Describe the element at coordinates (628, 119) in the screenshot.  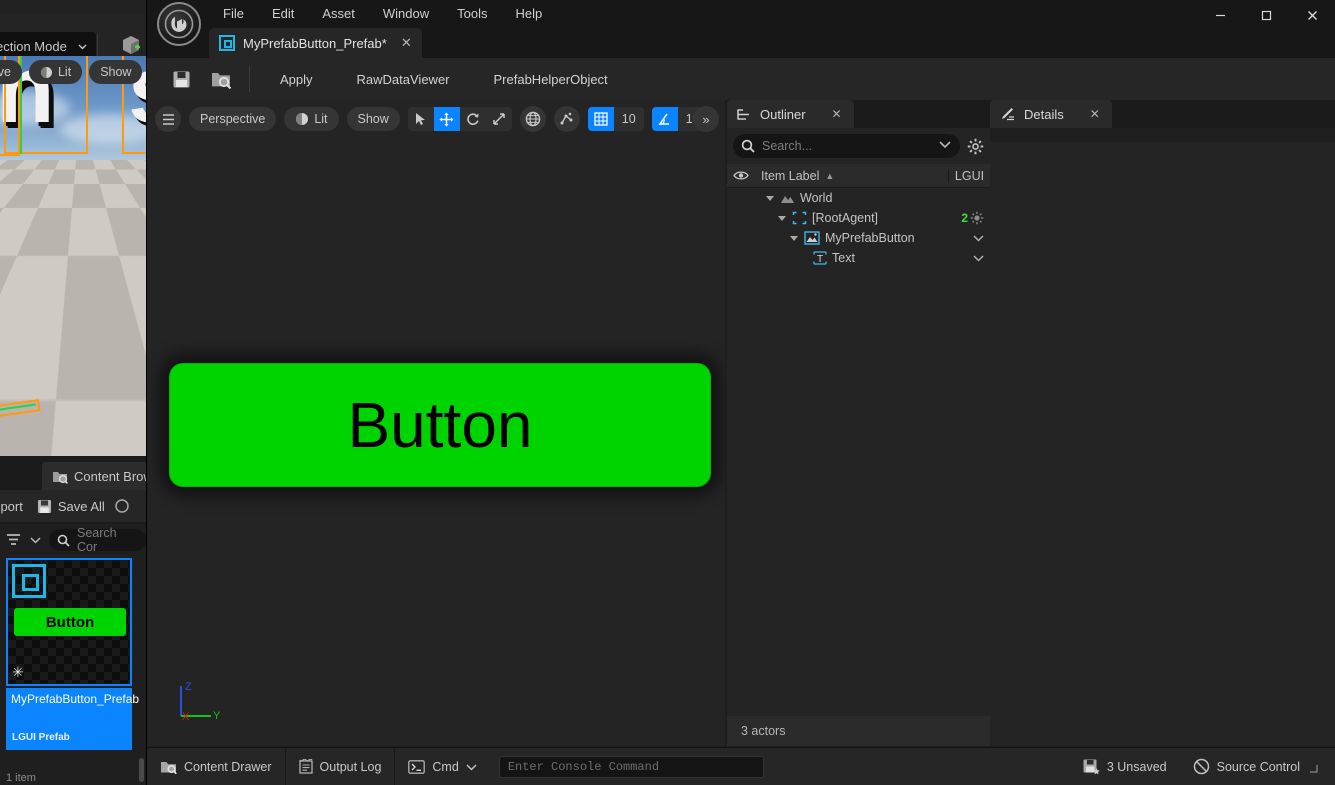
I see `grid-snap-value: 10` at that location.